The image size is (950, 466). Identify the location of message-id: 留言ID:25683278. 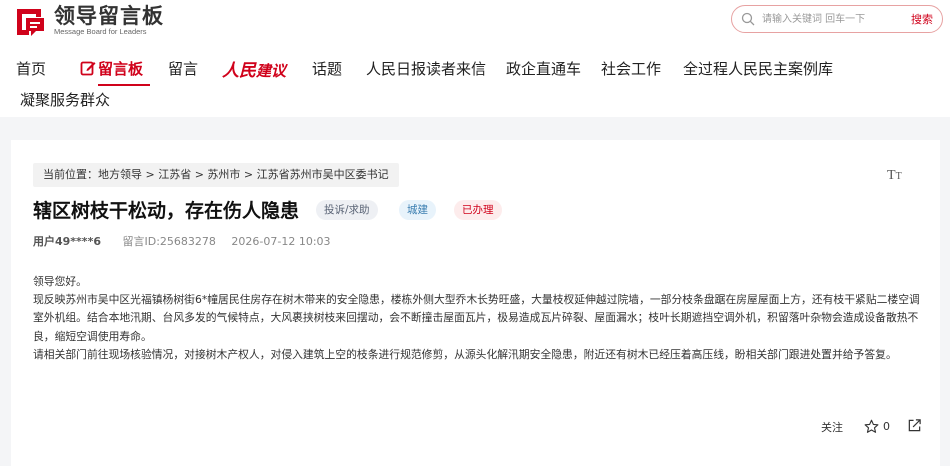
(169, 241).